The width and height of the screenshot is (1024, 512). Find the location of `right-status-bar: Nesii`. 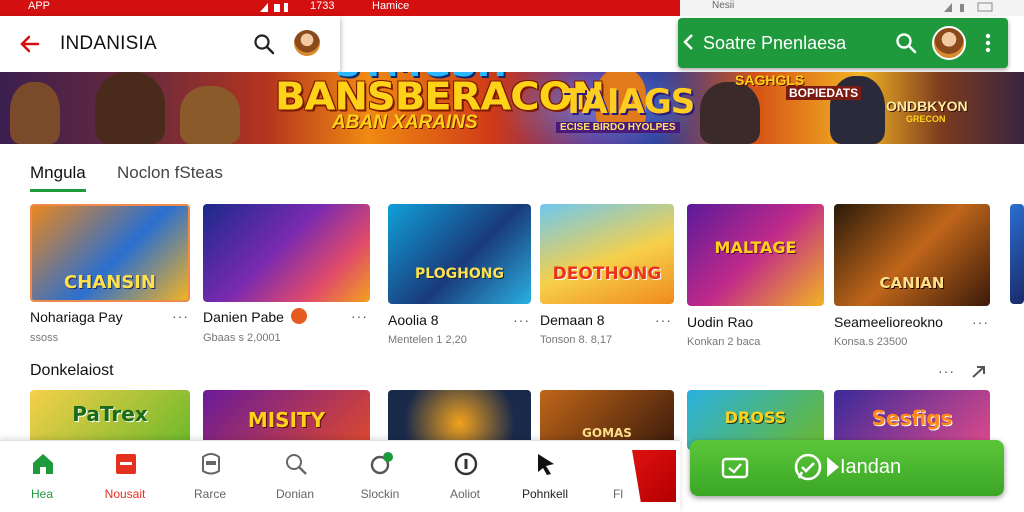

right-status-bar: Nesii is located at coordinates (852, 8).